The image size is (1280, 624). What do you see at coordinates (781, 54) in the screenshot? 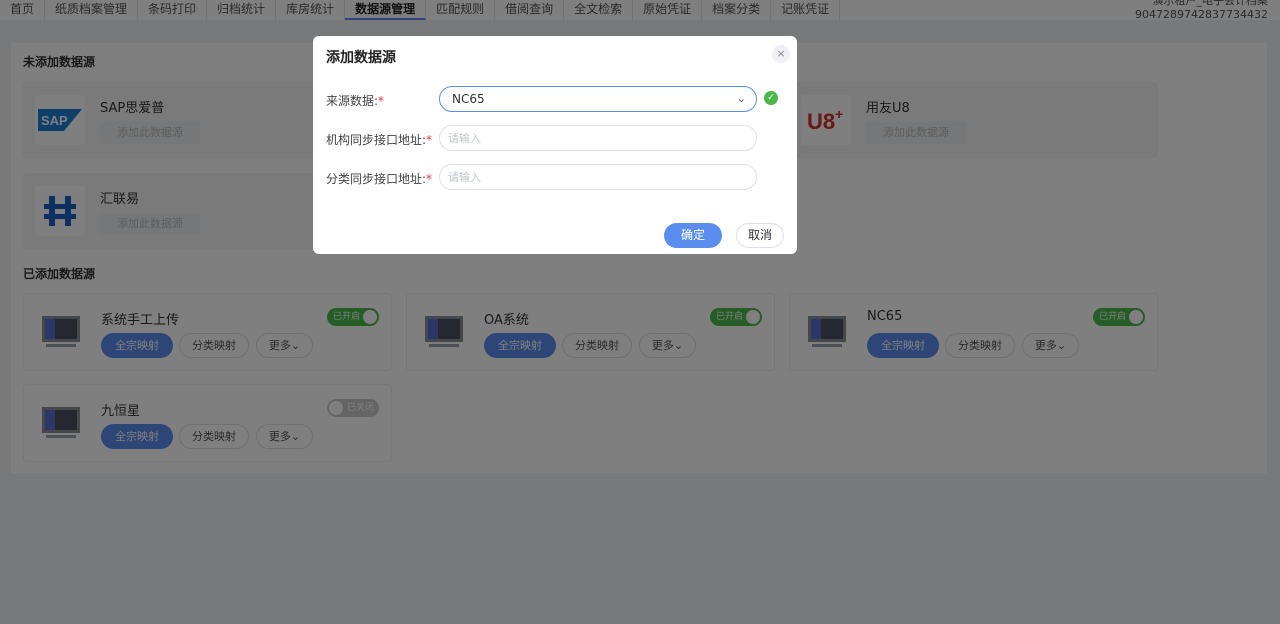
I see `close-icon: ×` at bounding box center [781, 54].